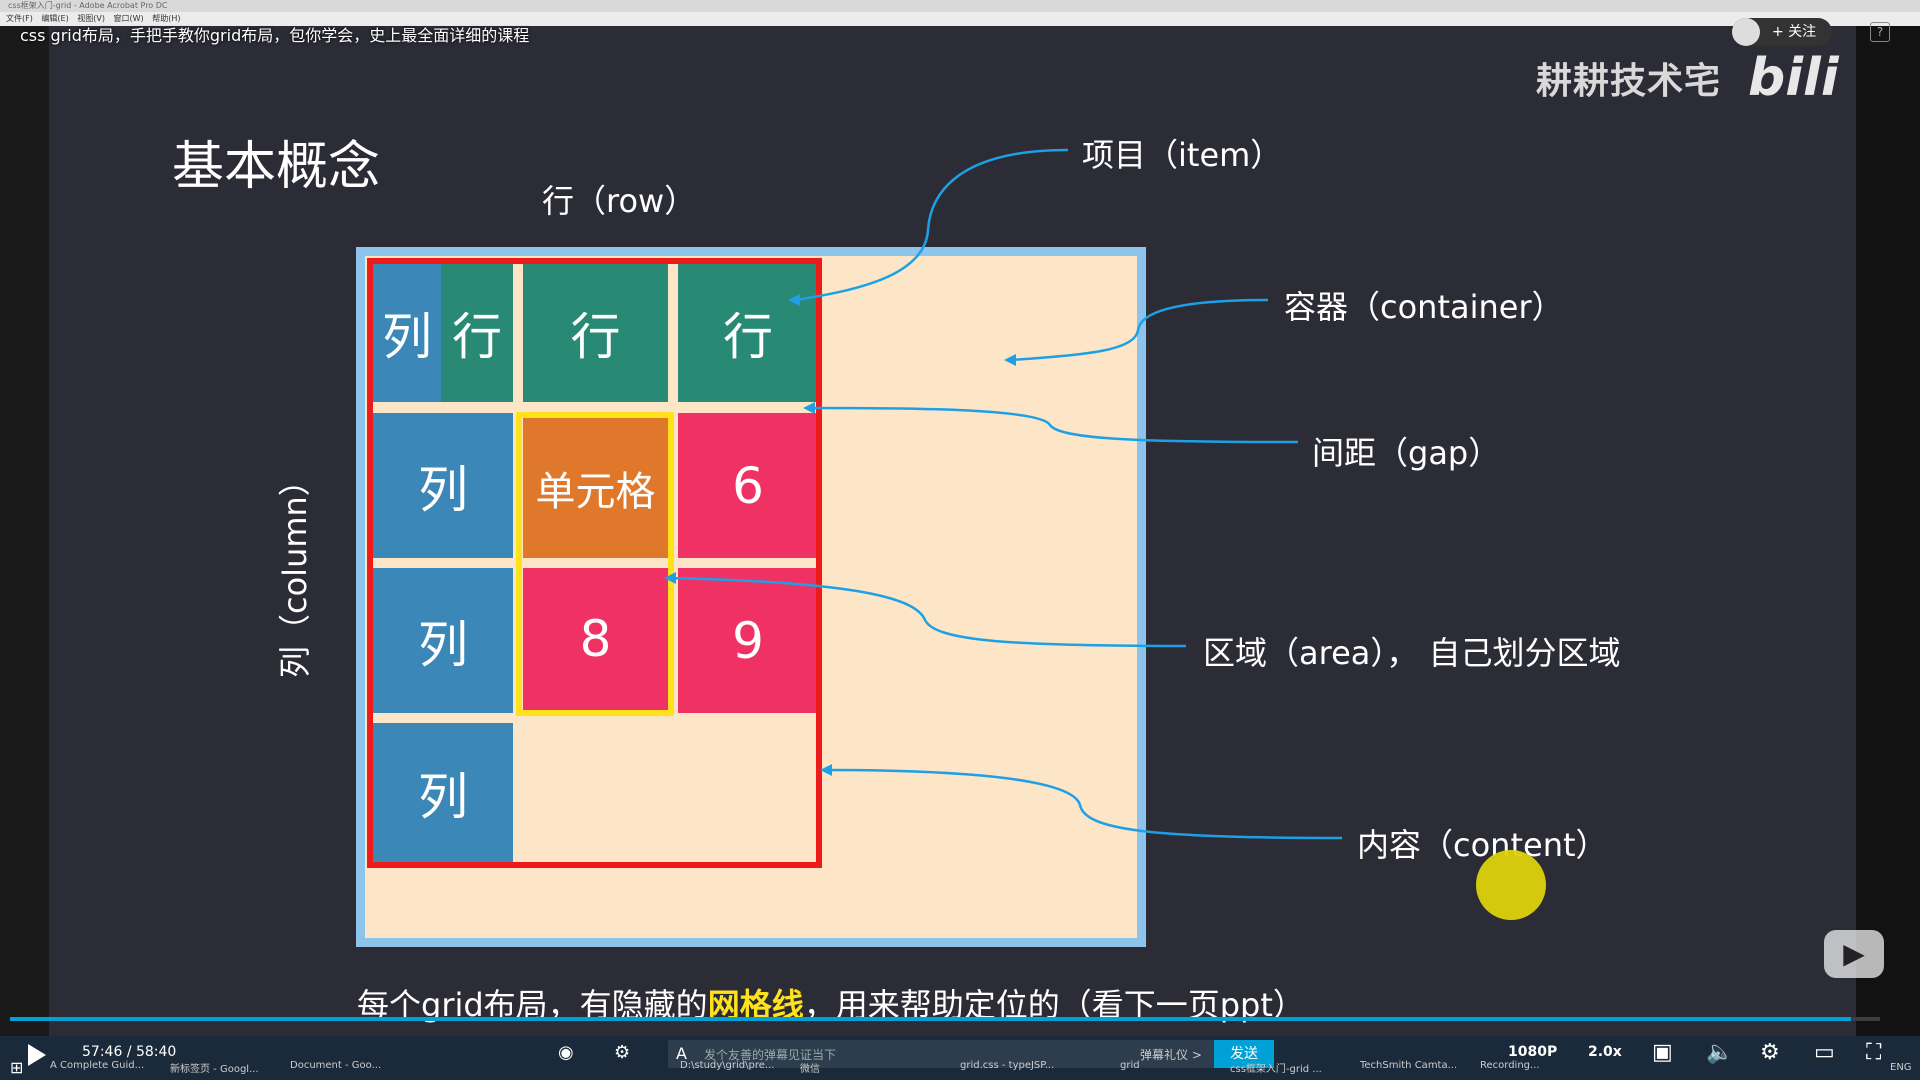 Image resolution: width=1920 pixels, height=1080 pixels. Describe the element at coordinates (88, 5) in the screenshot. I see `window-title: css框架入门-grid - Adobe Acrobat Pro DC` at that location.